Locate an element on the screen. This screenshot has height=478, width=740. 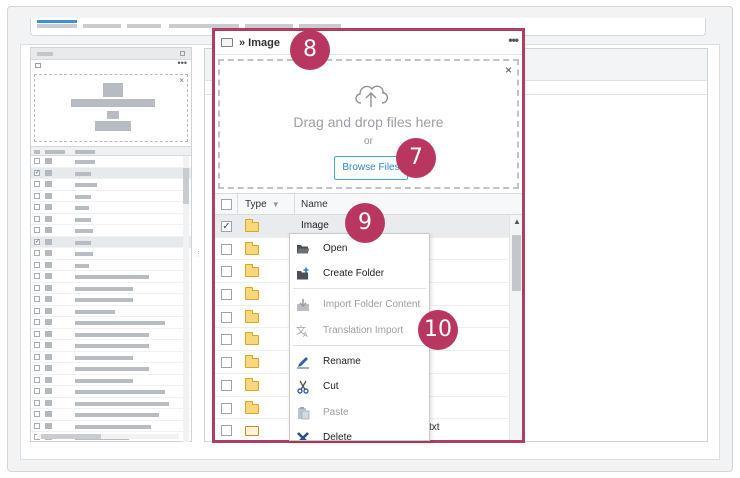
tree-more-icon: ••• is located at coordinates (182, 63).